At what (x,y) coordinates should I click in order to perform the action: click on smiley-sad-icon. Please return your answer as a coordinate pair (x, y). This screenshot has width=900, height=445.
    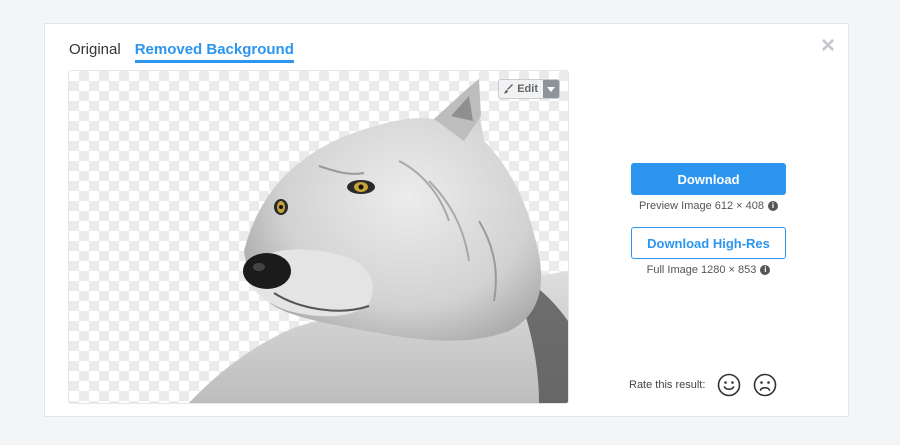
    Looking at the image, I should click on (765, 385).